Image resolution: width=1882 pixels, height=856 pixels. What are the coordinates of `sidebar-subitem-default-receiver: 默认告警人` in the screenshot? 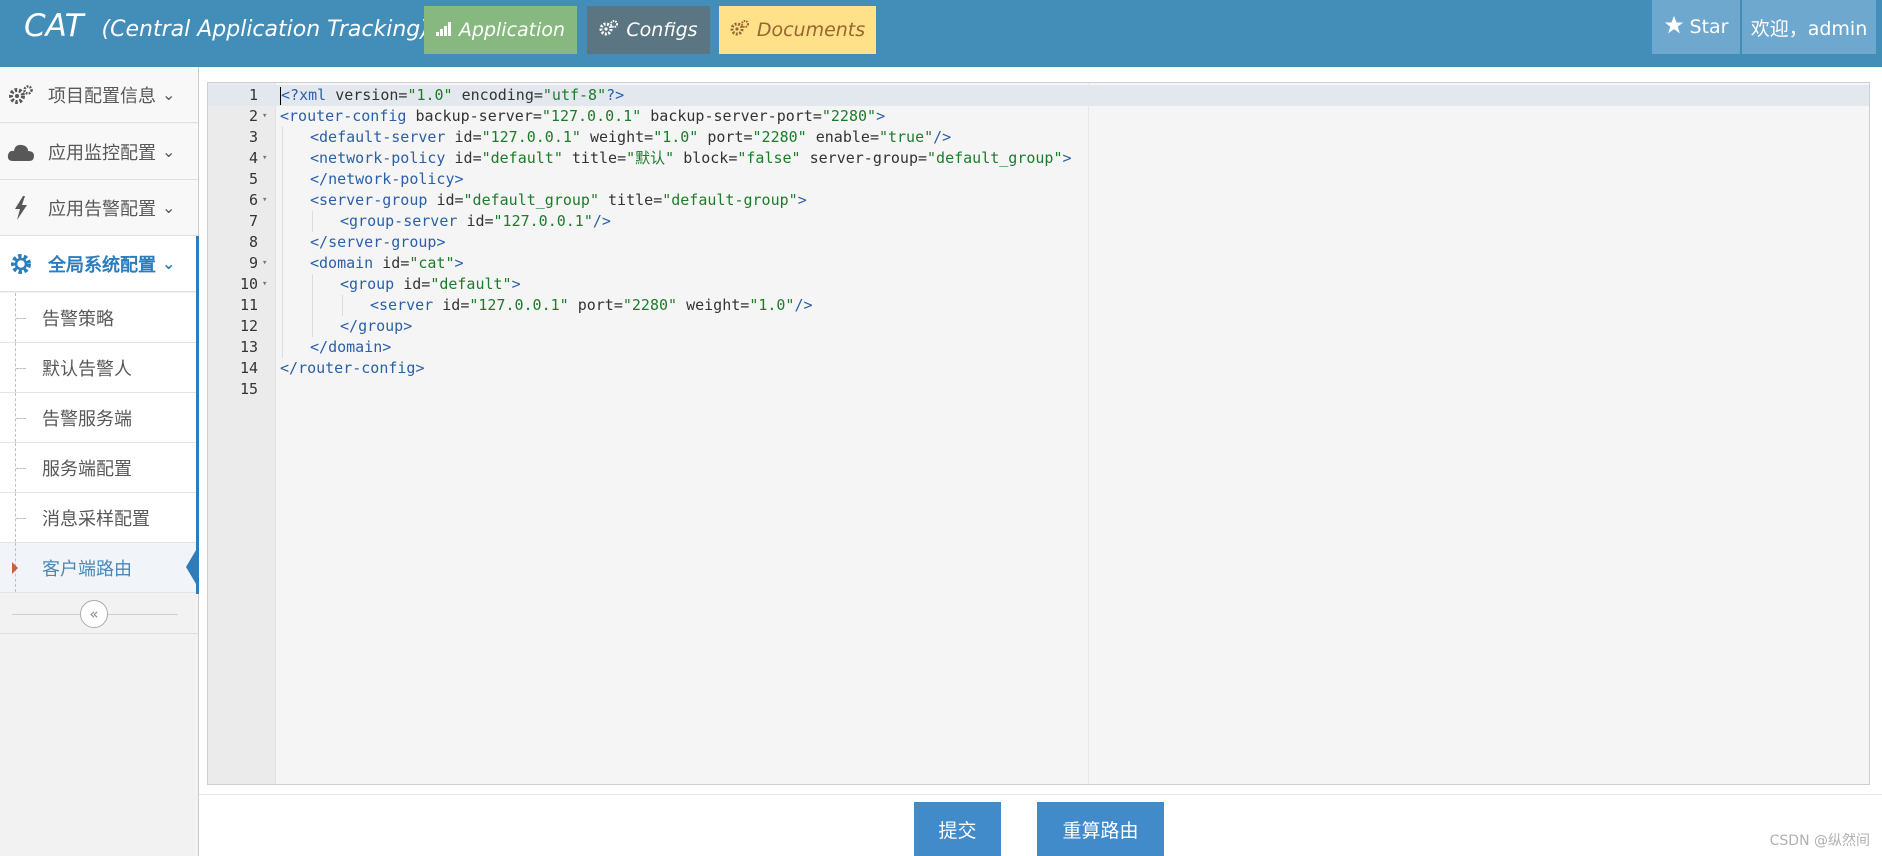 It's located at (99, 368).